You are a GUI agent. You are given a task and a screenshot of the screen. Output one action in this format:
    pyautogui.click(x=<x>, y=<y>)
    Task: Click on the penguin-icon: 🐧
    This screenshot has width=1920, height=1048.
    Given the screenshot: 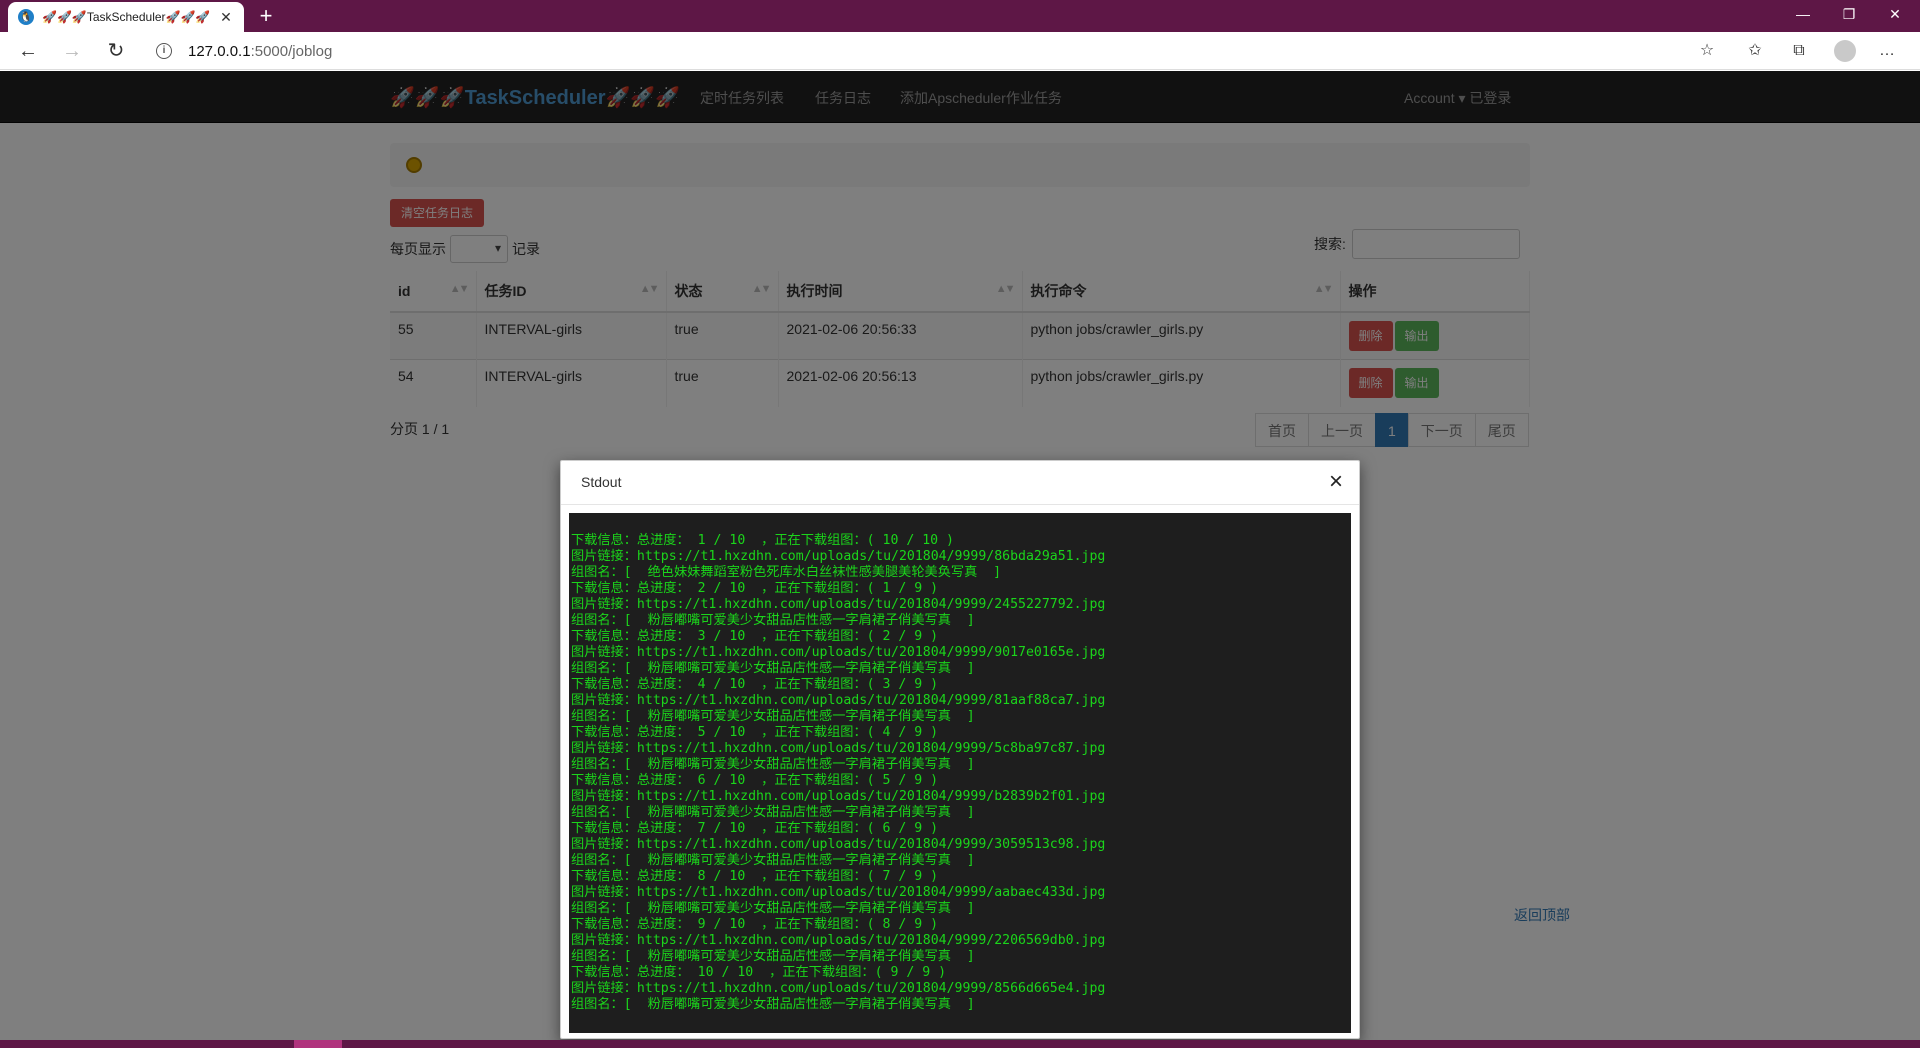 What is the action you would take?
    pyautogui.click(x=26, y=17)
    